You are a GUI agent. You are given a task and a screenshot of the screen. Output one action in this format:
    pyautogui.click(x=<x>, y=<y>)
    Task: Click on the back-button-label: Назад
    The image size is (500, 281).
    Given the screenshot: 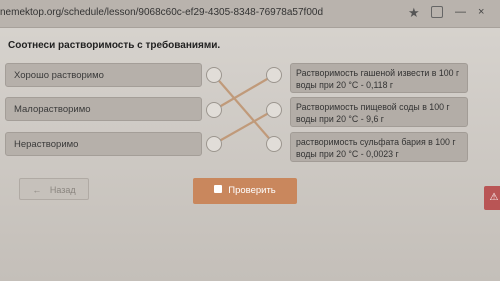 What is the action you would take?
    pyautogui.click(x=62, y=190)
    